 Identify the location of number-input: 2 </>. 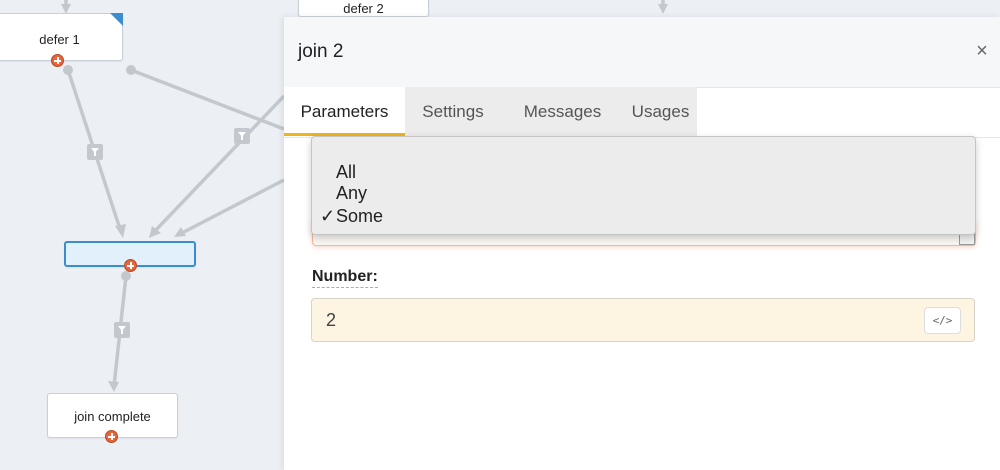
(643, 320).